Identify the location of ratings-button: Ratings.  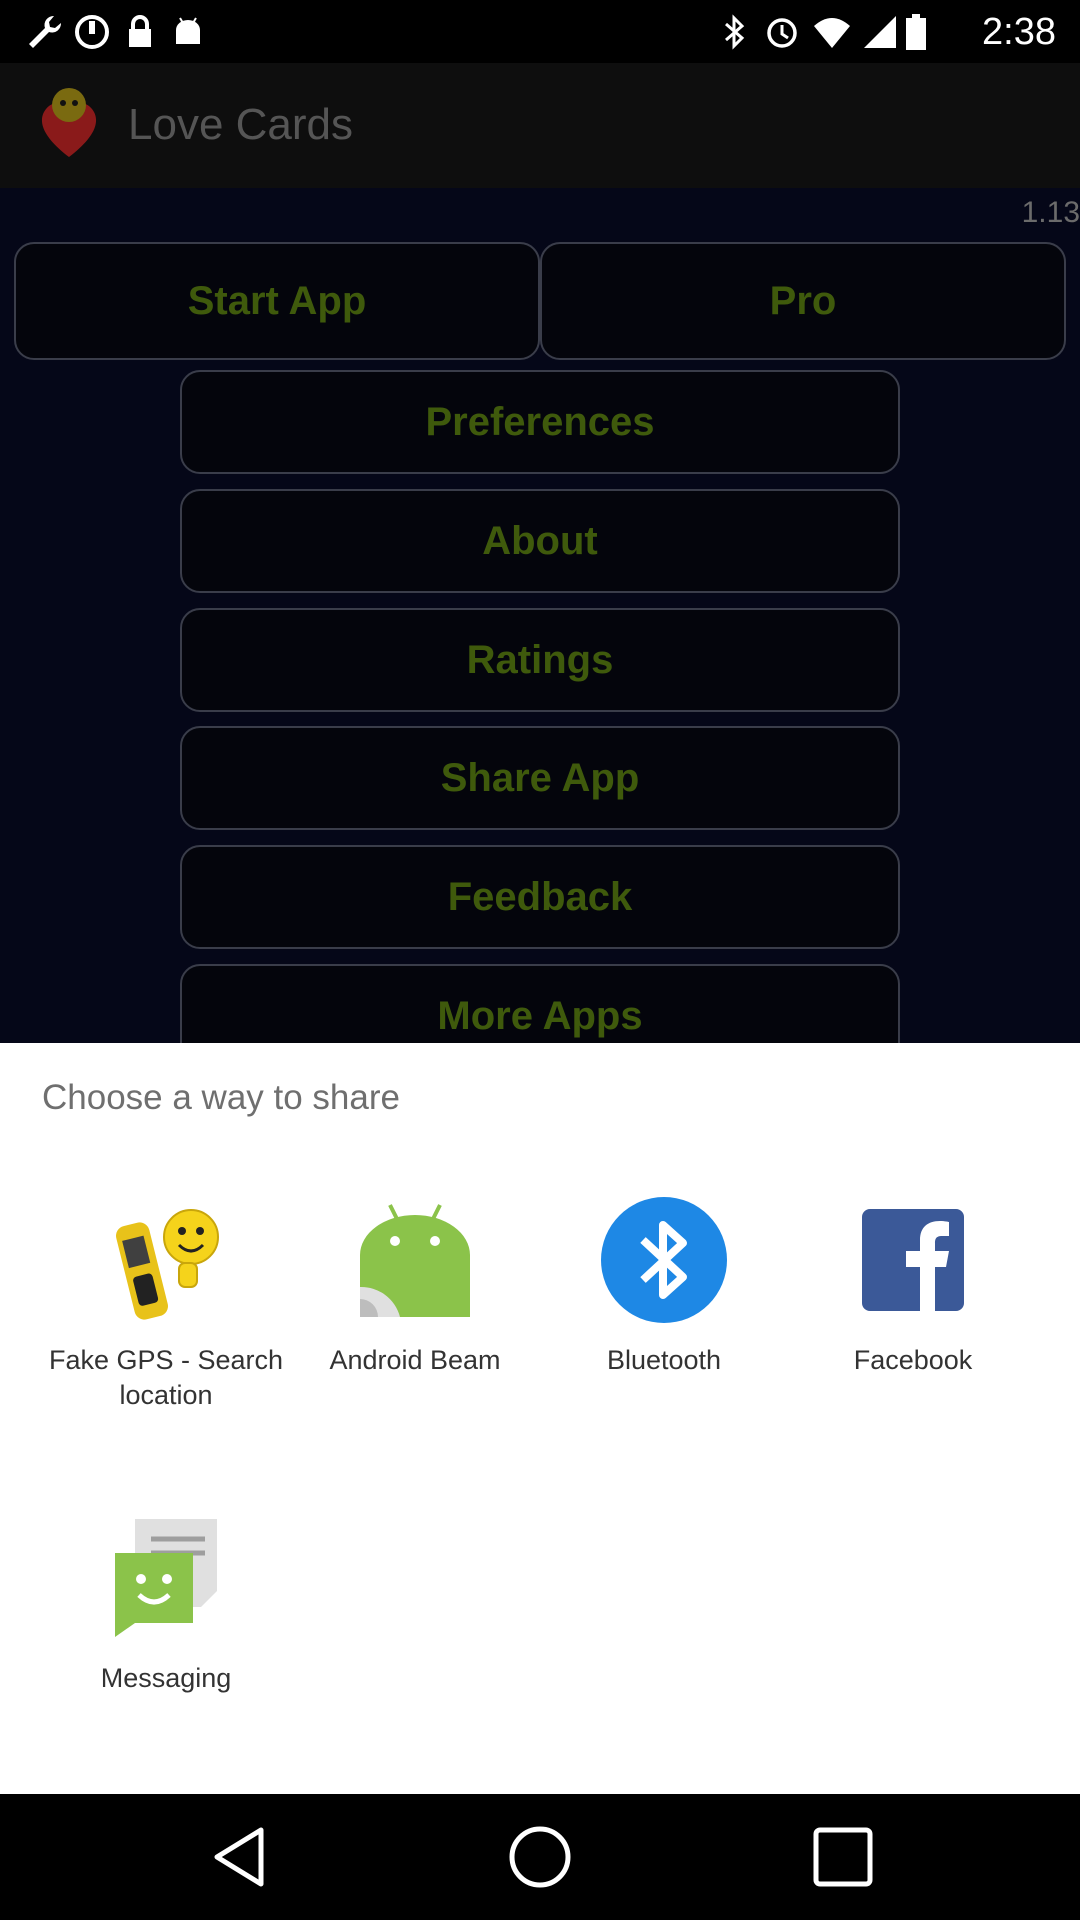
(540, 660).